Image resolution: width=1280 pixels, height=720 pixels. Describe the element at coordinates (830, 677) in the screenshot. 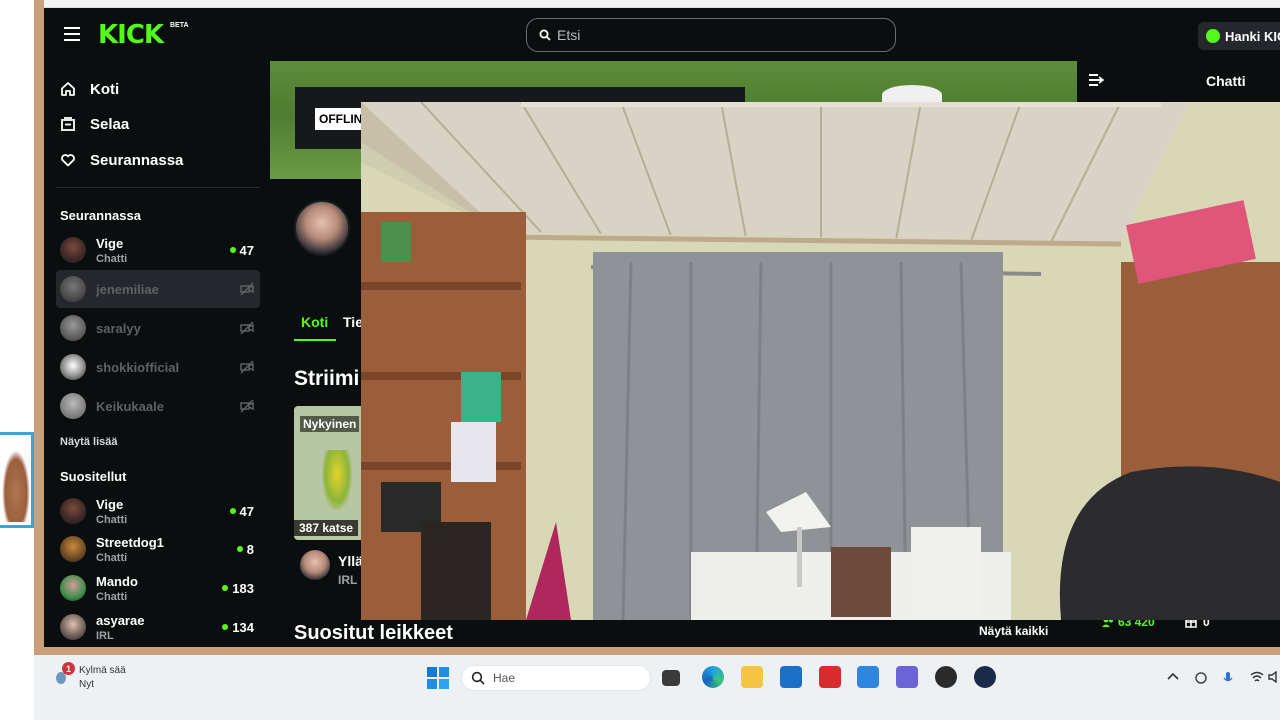

I see `red-l-app-icon` at that location.